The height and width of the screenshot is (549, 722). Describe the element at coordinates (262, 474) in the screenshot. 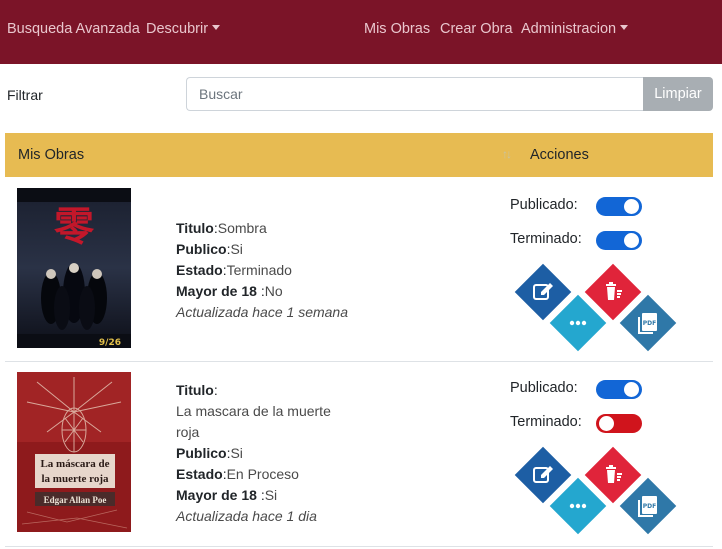

I see `status-value: En Proceso` at that location.